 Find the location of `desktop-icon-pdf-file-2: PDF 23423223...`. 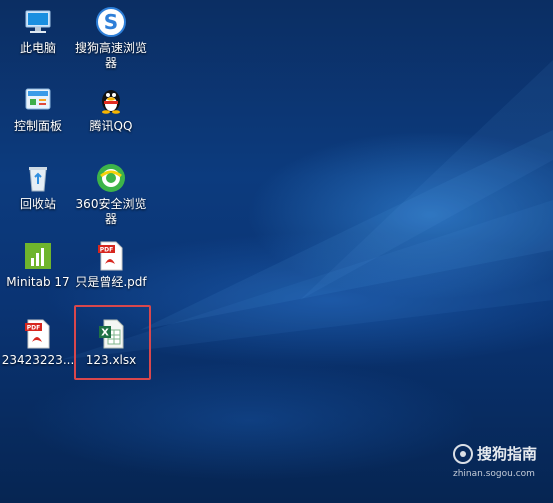

desktop-icon-pdf-file-2: PDF 23423223... is located at coordinates (38, 343).